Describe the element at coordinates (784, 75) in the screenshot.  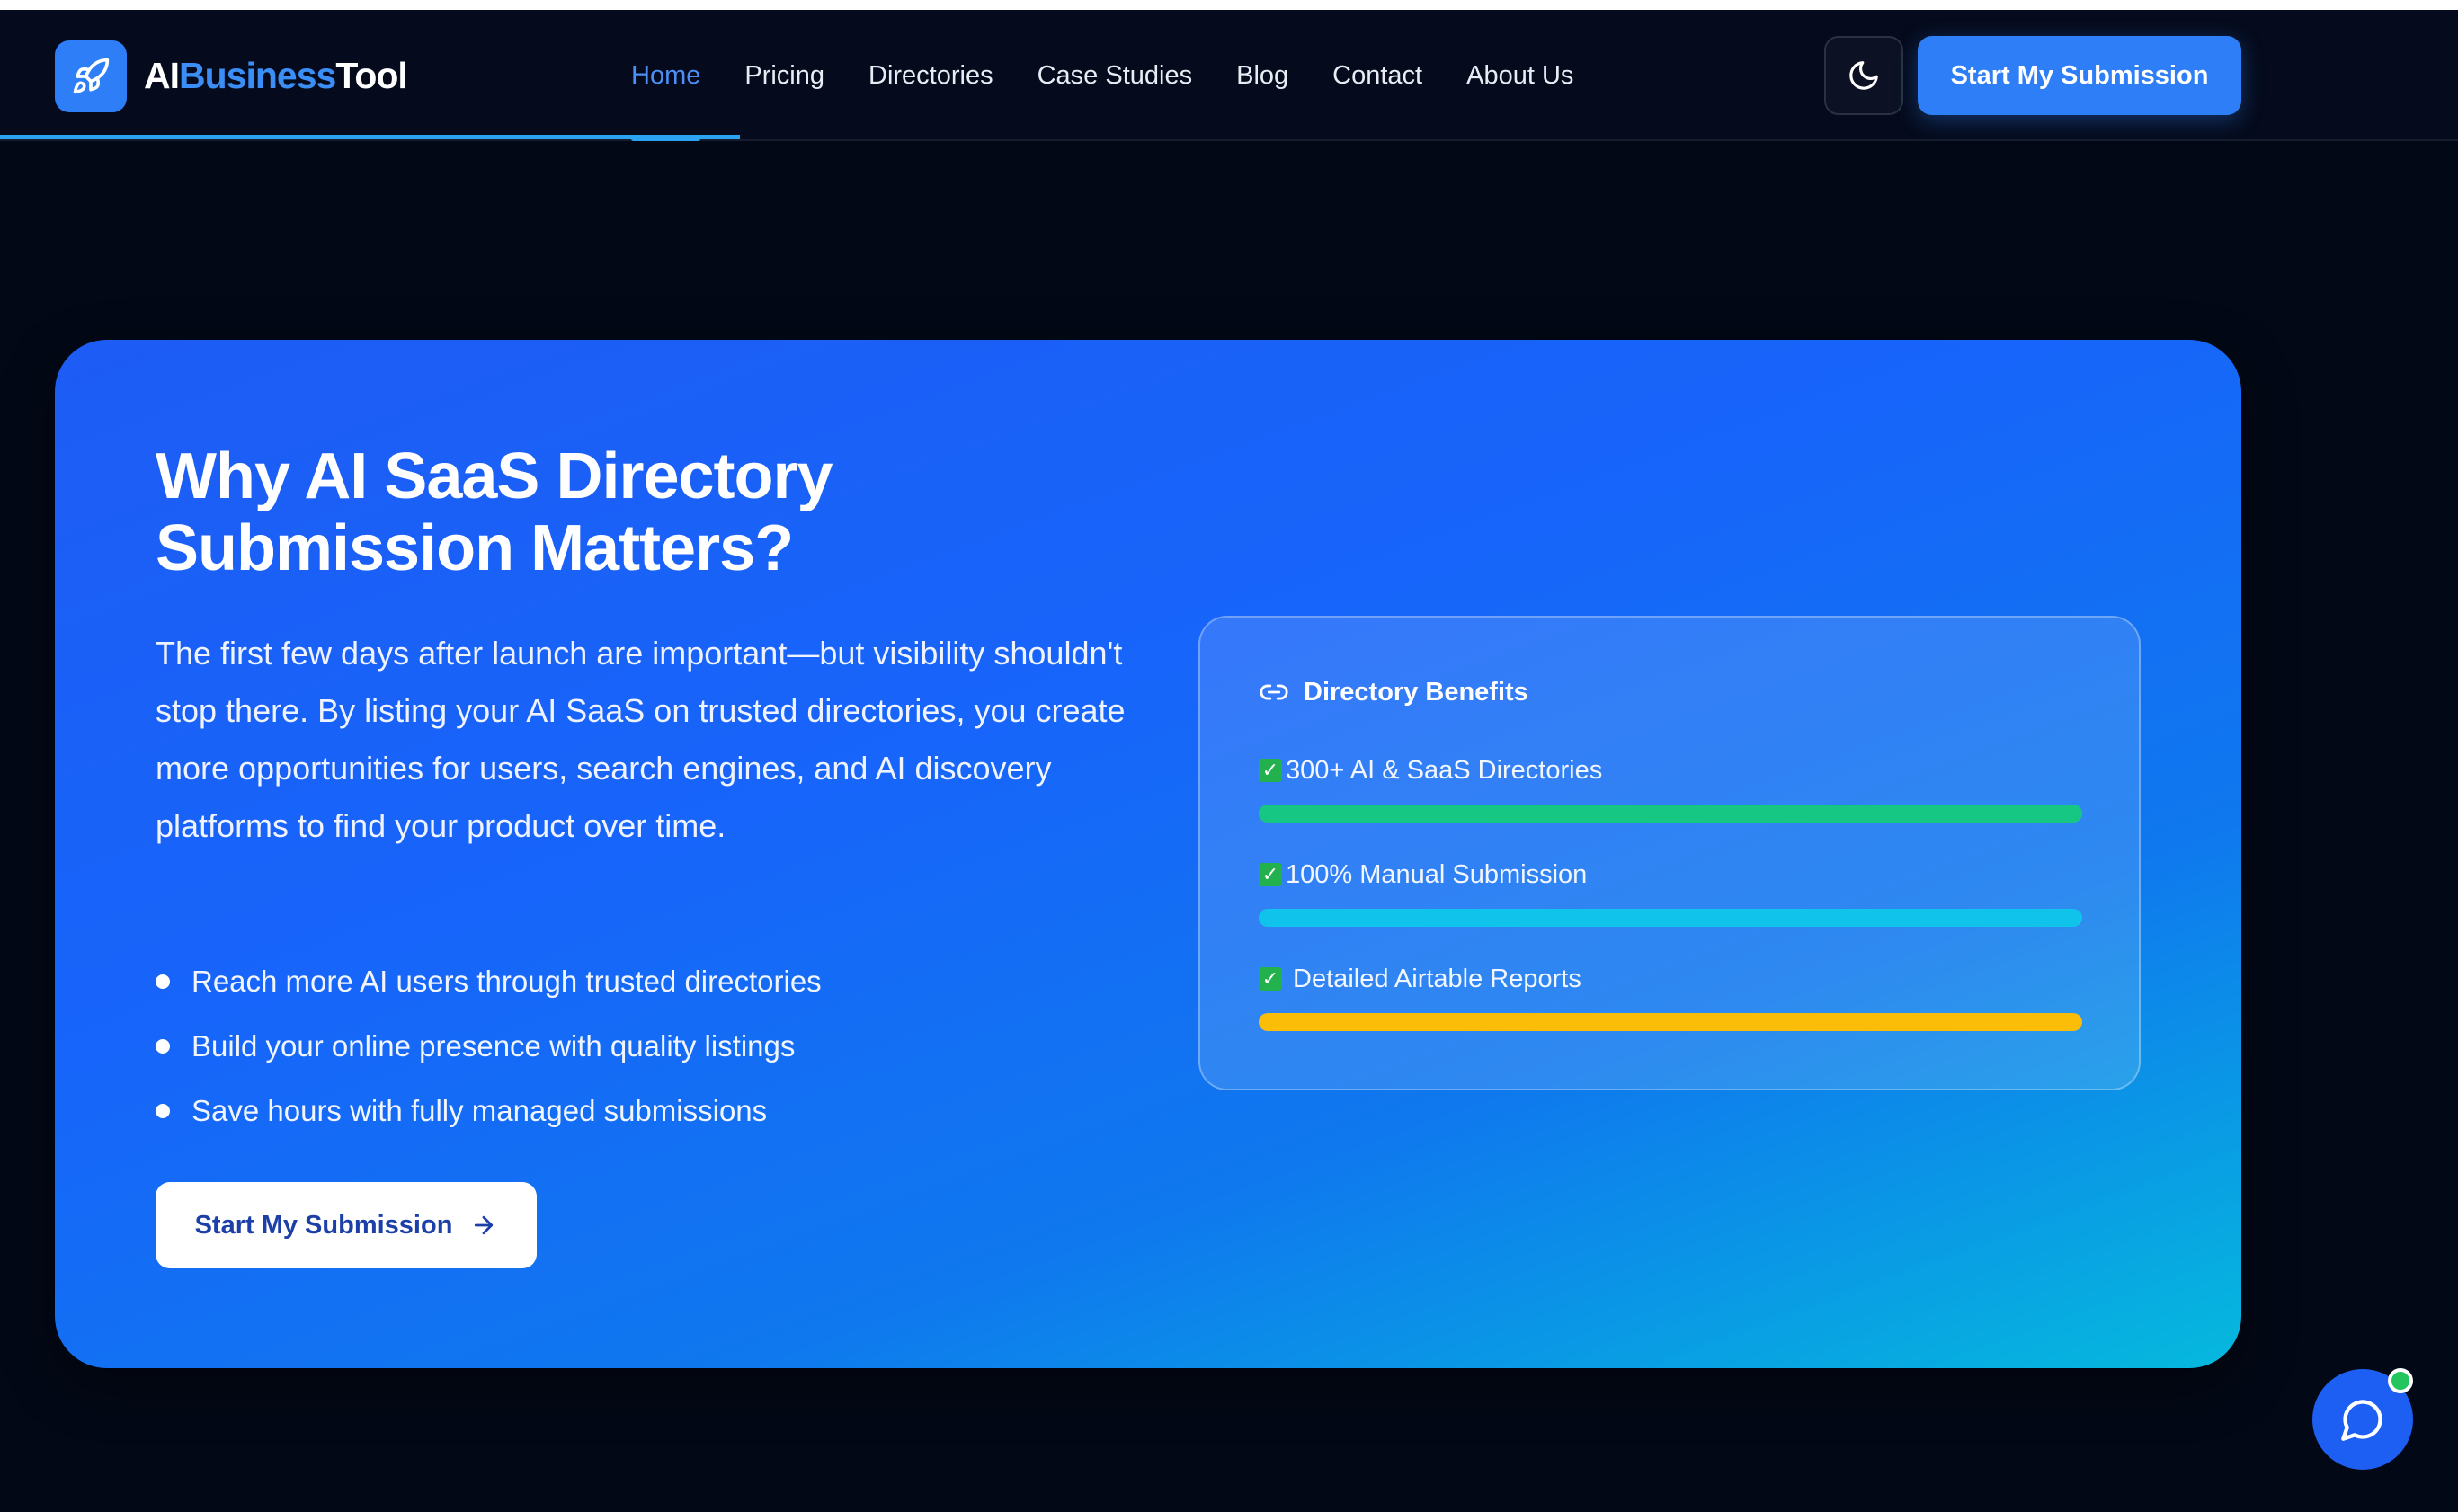
I see `nav-link-pricing: Pricing` at that location.